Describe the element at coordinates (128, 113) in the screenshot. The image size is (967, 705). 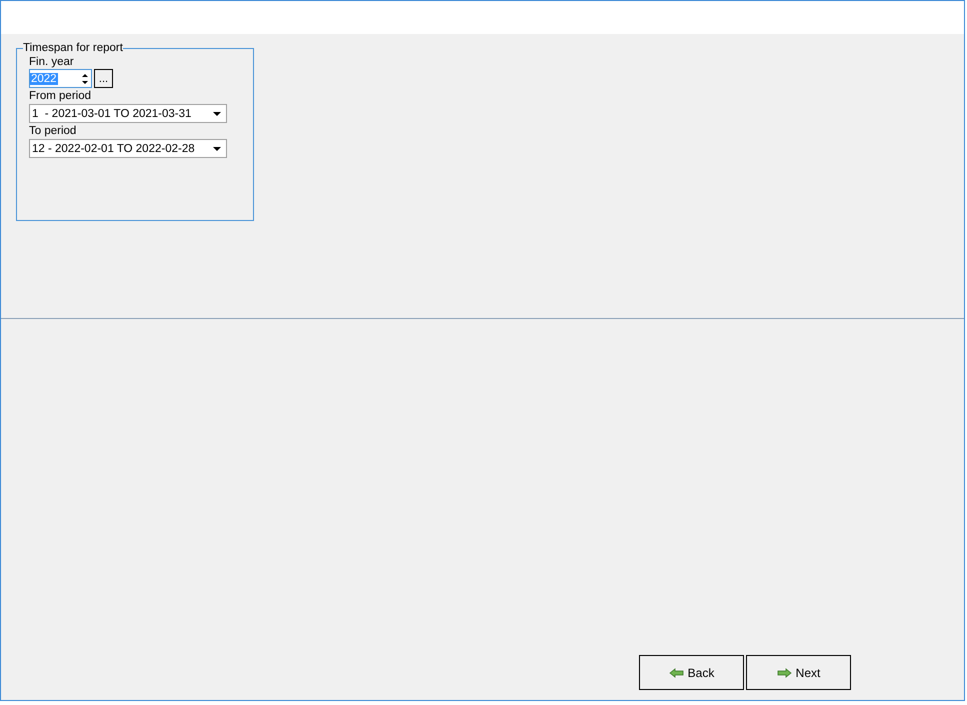
I see `period-dropdown: 1 - 2021-03-01 TO 2021-03-31` at that location.